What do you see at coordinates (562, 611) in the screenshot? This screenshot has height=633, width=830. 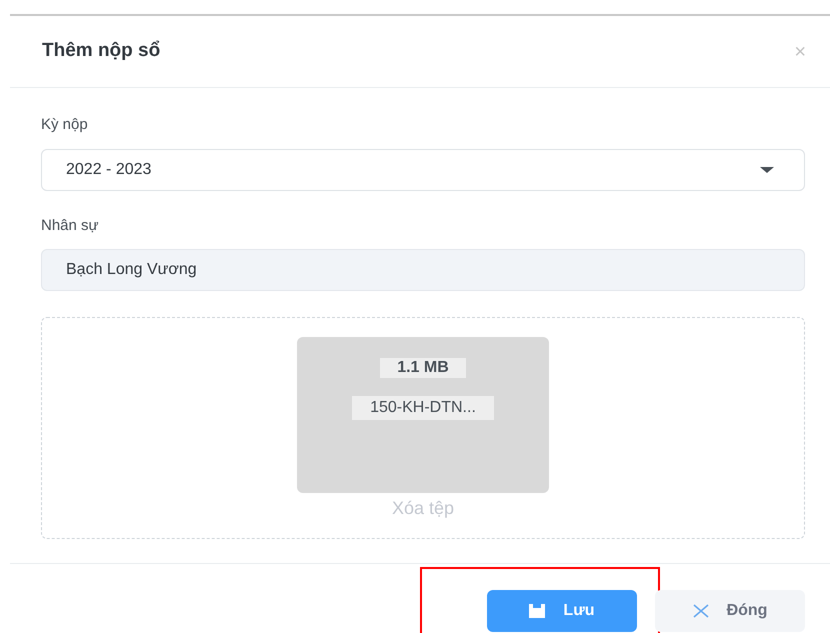 I see `save-button: Lưu` at bounding box center [562, 611].